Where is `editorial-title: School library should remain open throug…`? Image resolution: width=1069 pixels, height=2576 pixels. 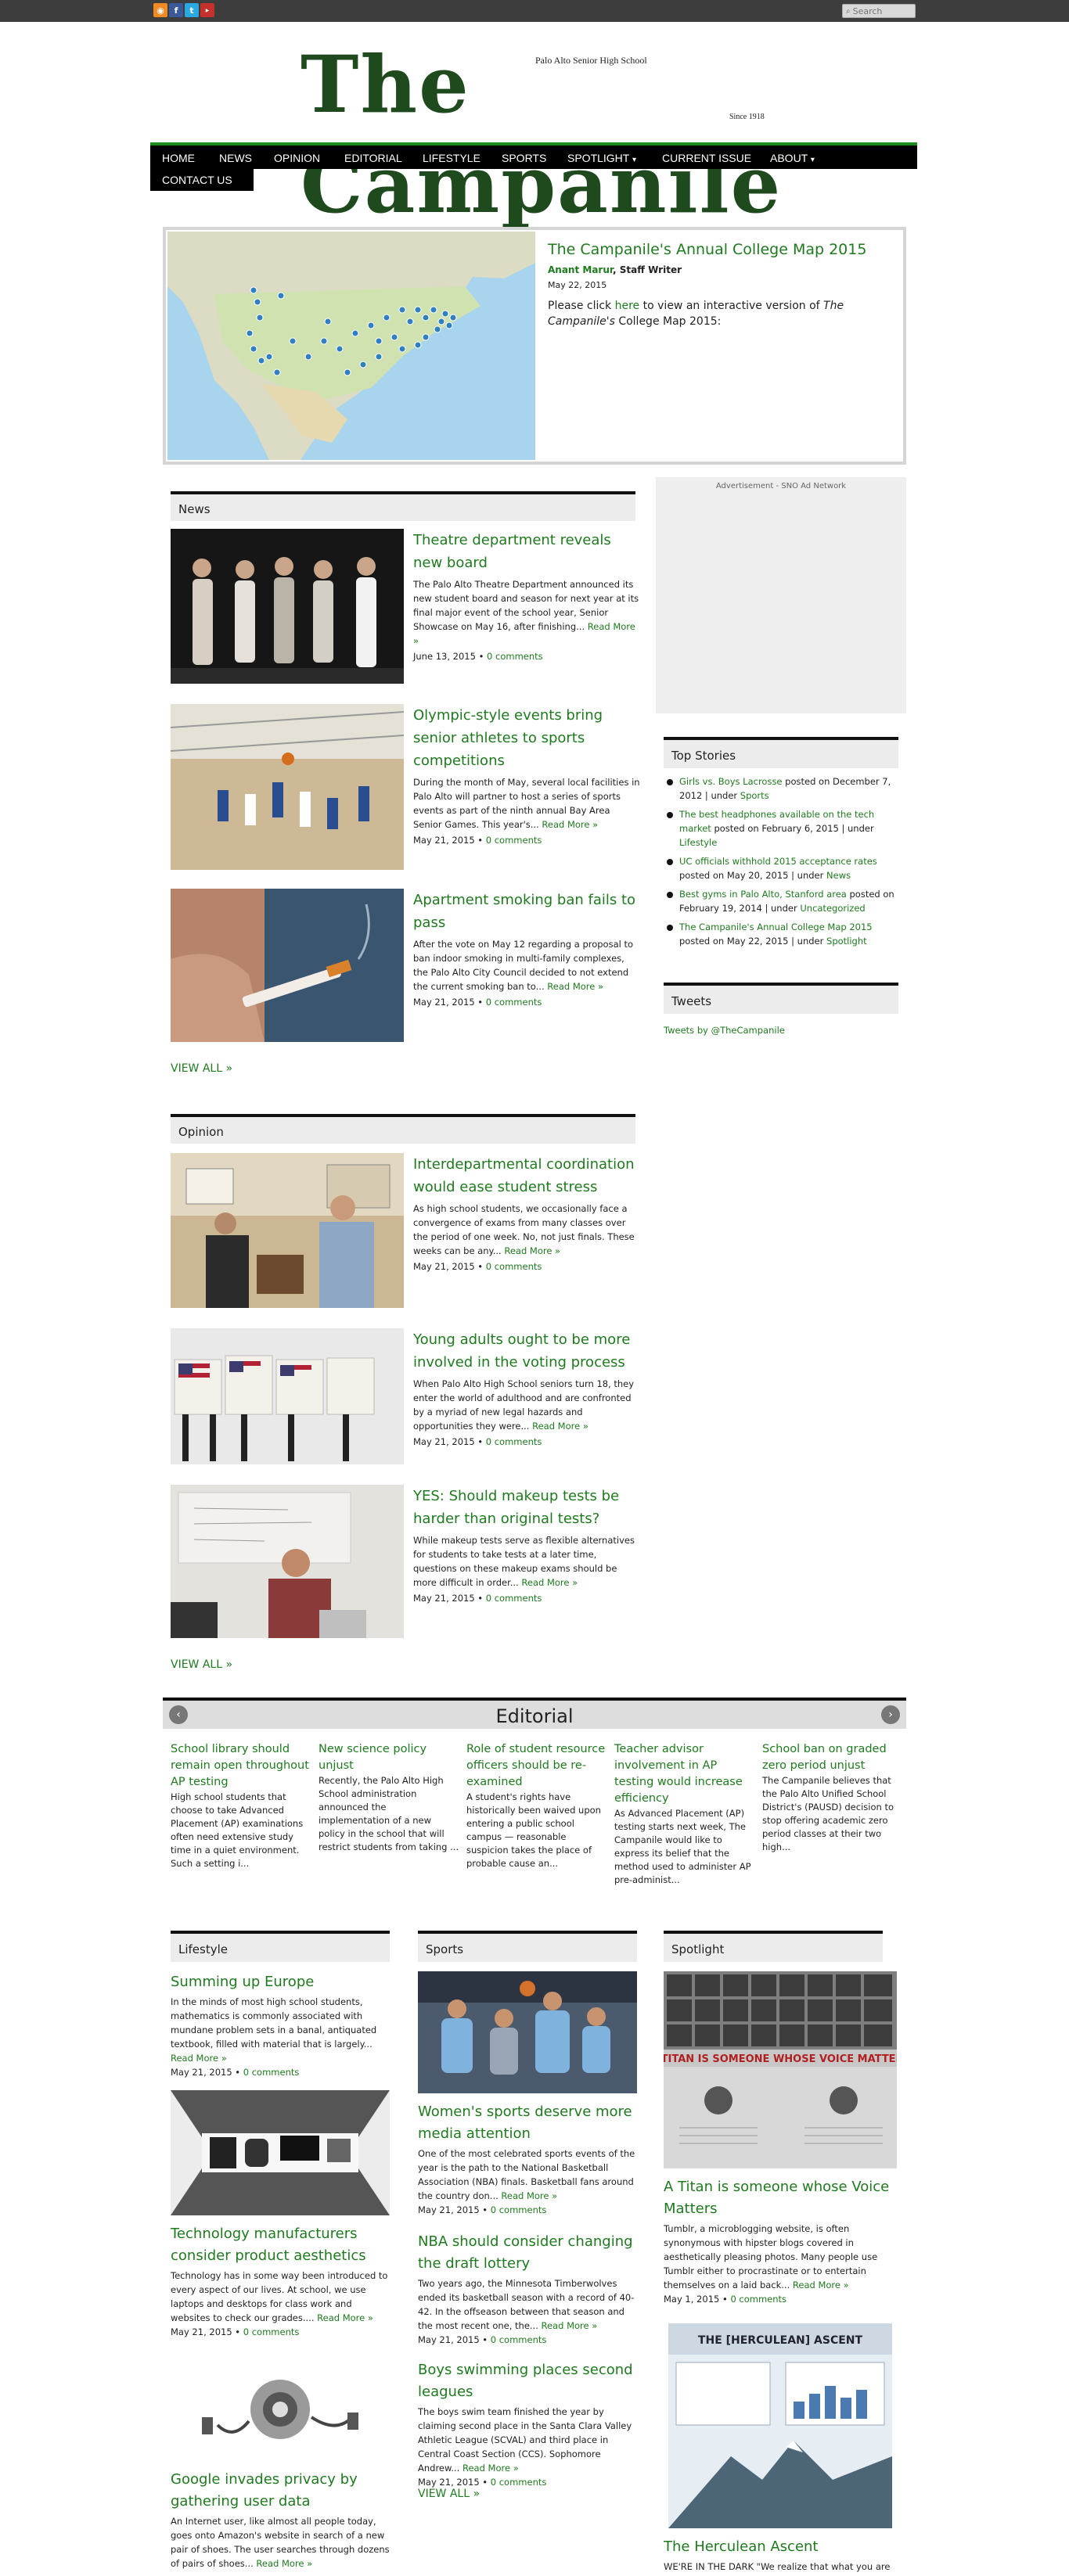
editorial-title: School library should remain open throug… is located at coordinates (241, 1766).